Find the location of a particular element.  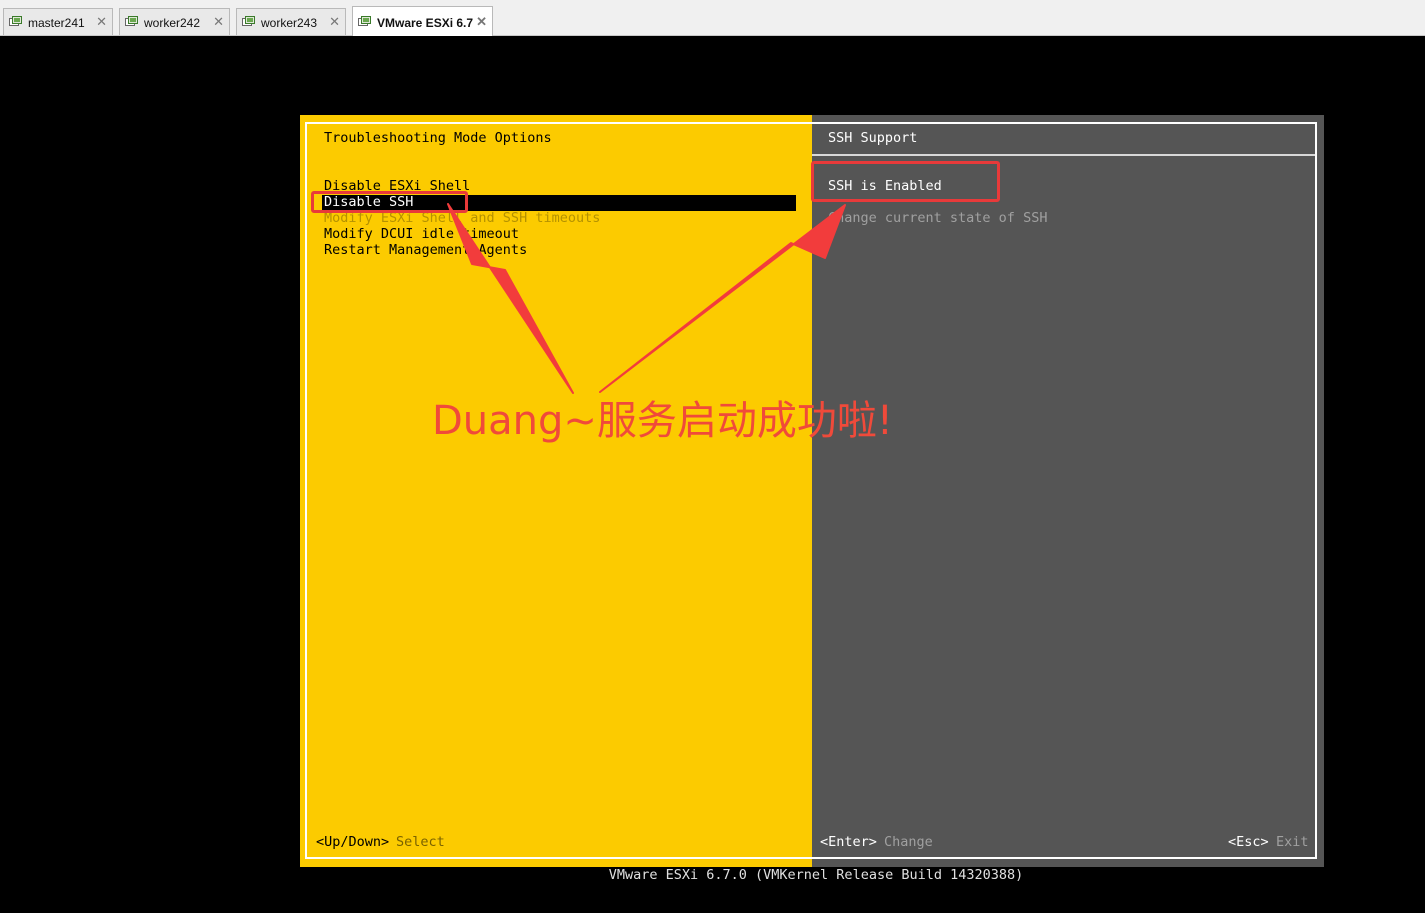

highlight-box-ssh-enabled is located at coordinates (905, 181).